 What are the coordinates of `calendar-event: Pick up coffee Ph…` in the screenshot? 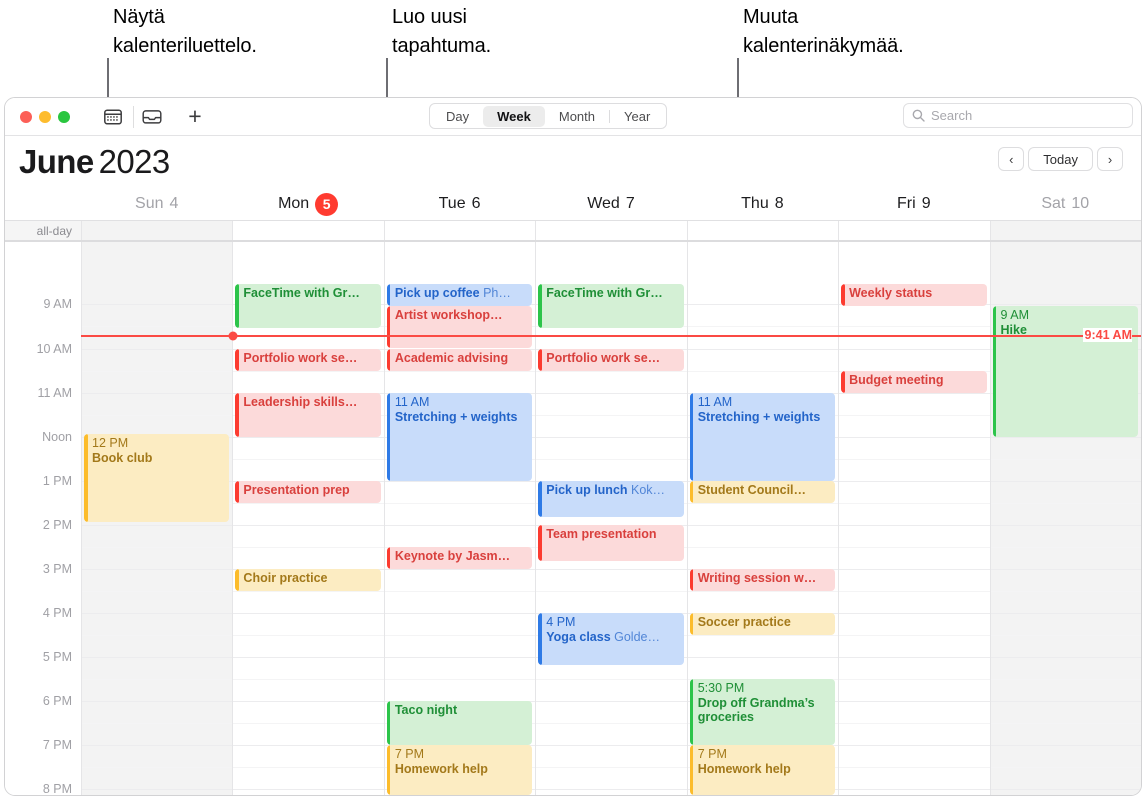 It's located at (459, 295).